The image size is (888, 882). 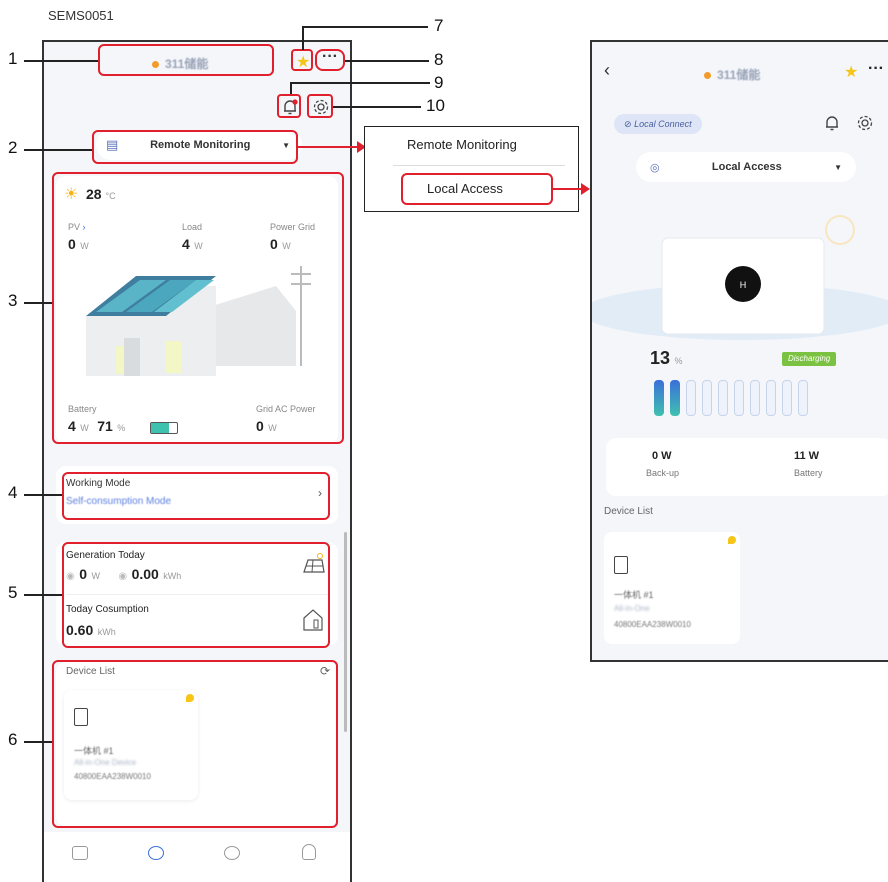 I want to click on callout-6: 6, so click(x=13, y=739).